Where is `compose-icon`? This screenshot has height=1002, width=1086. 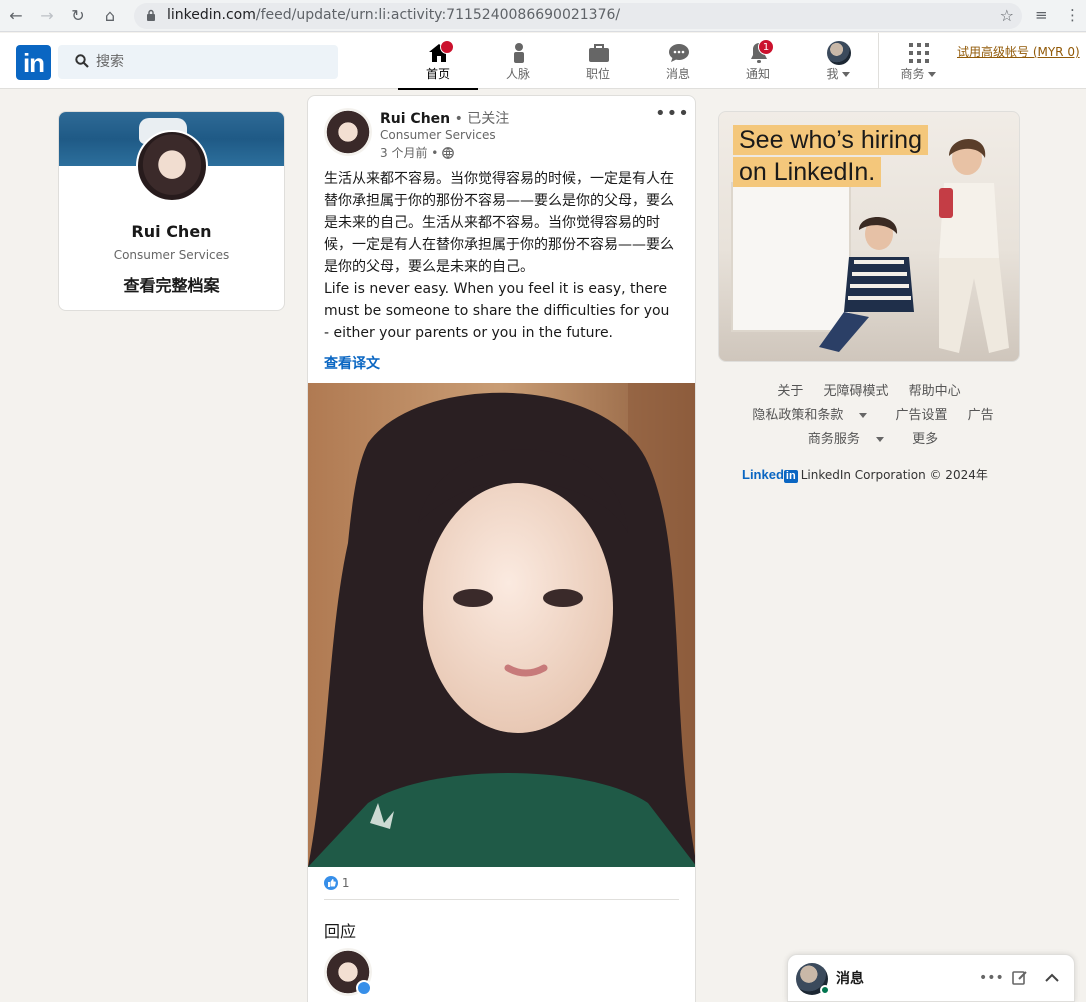 compose-icon is located at coordinates (1020, 978).